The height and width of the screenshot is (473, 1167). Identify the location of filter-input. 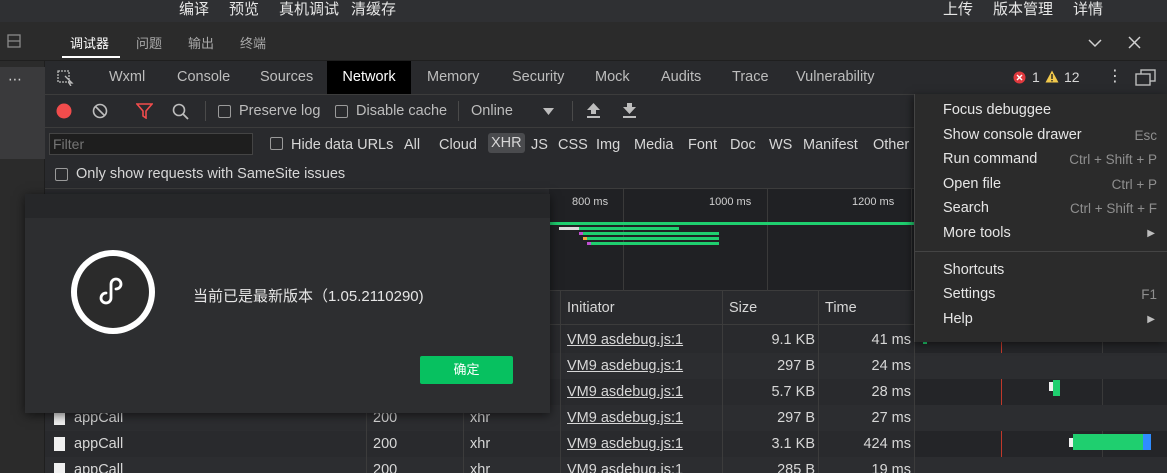
(151, 144).